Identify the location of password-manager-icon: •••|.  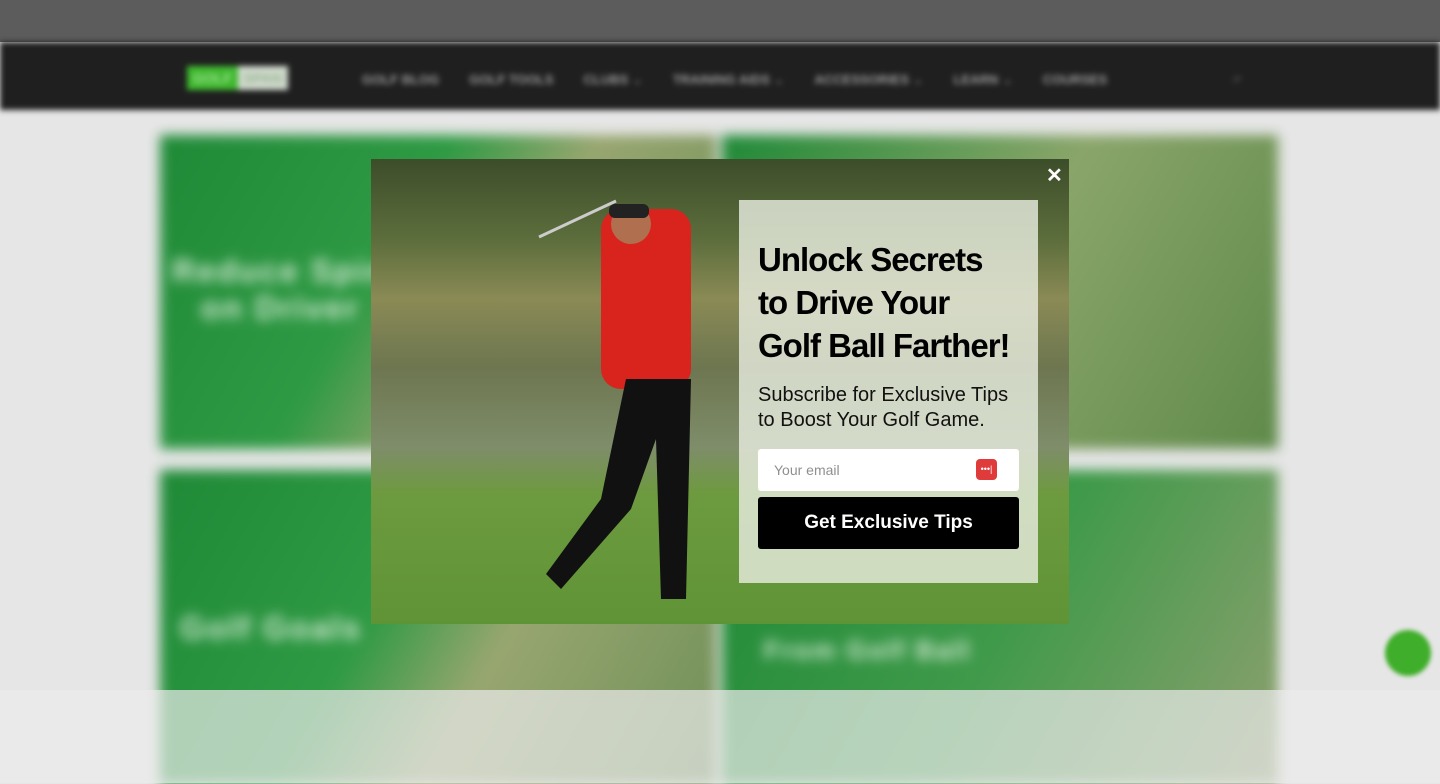
(986, 469).